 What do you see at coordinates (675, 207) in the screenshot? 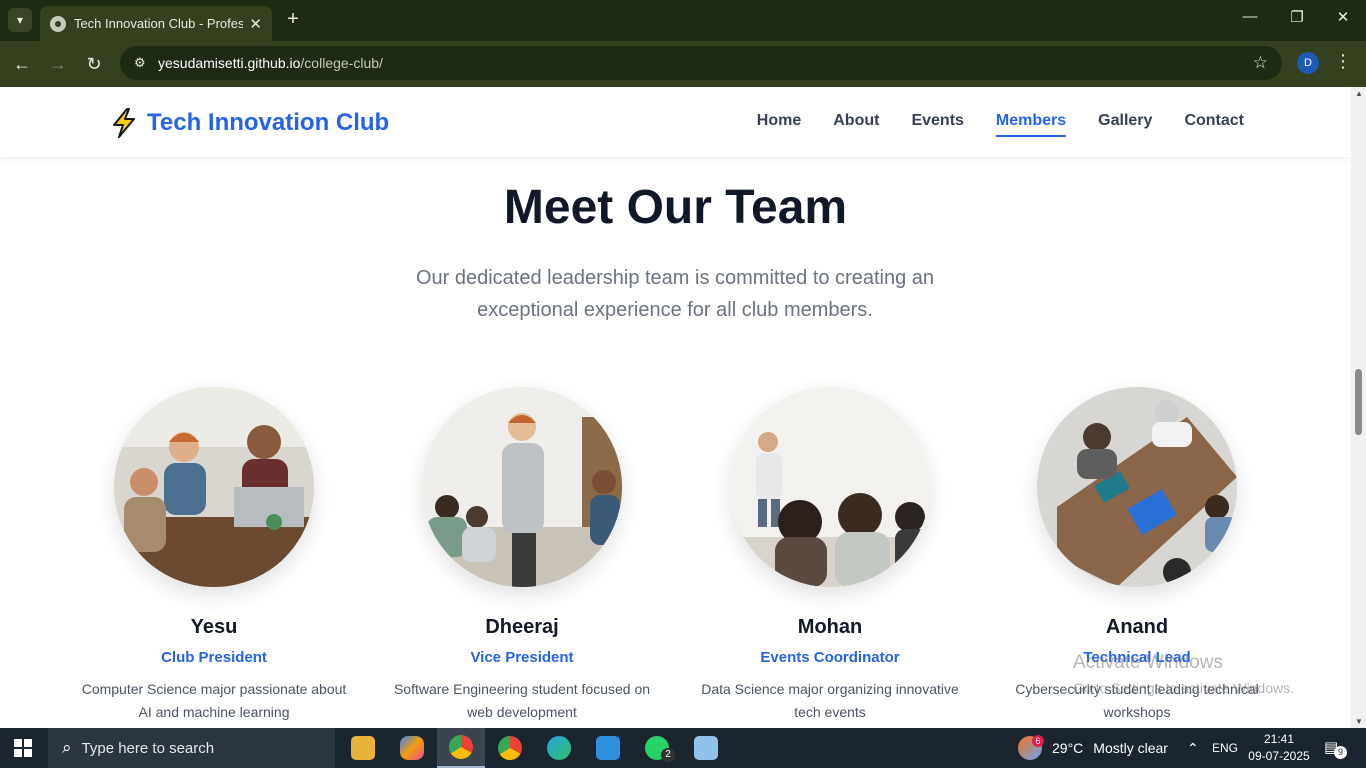
I see `team-section-title: Meet Our Team` at bounding box center [675, 207].